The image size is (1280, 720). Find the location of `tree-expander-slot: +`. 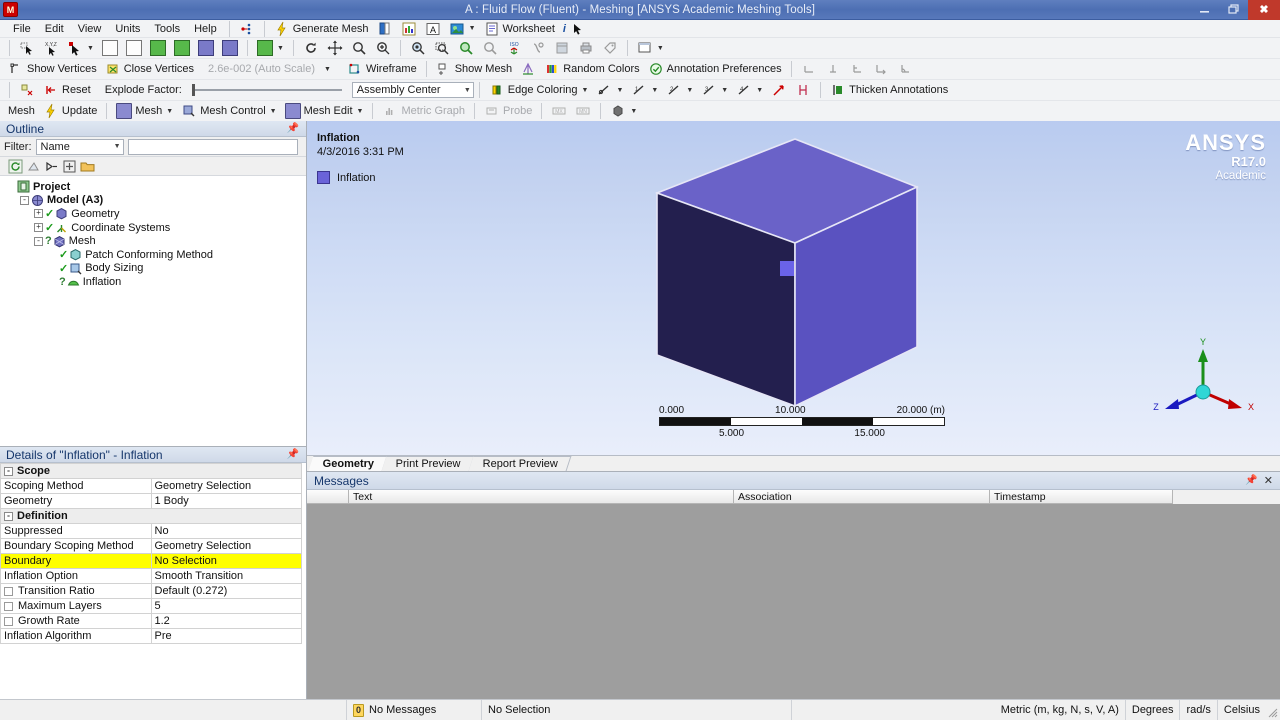

tree-expander-slot: + is located at coordinates (38, 228).